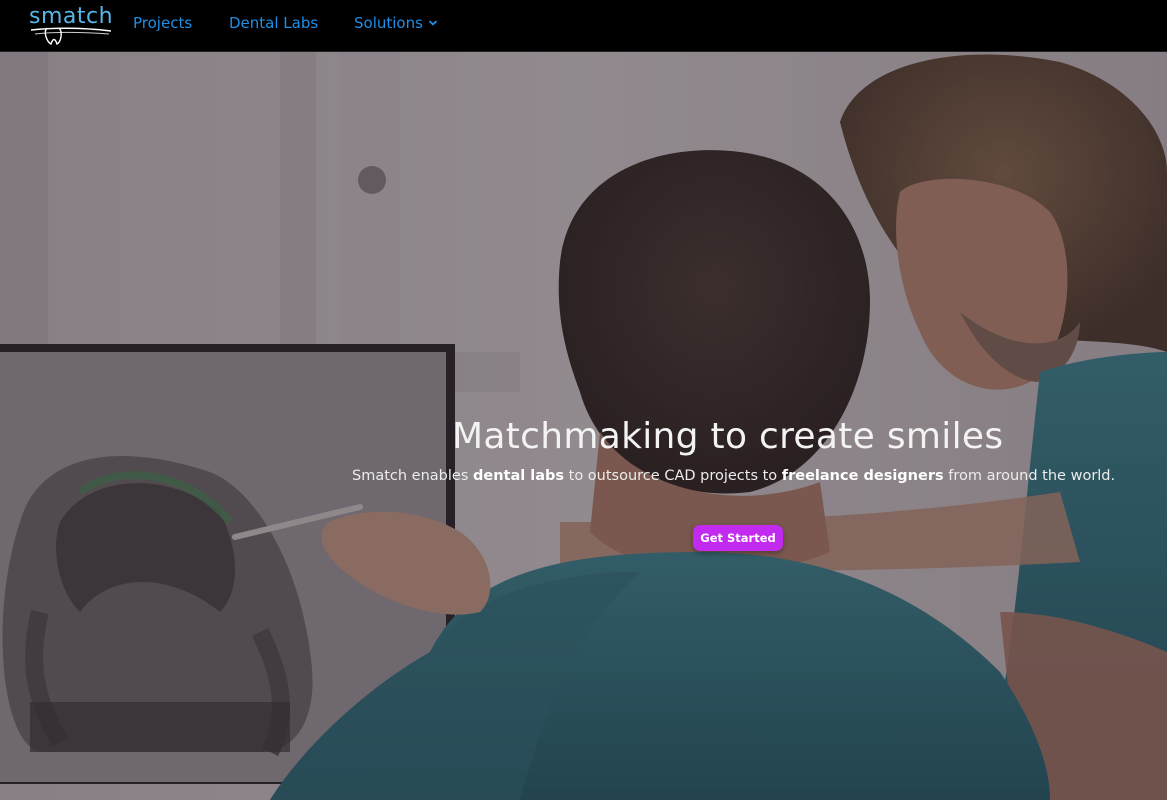 The height and width of the screenshot is (800, 1167). I want to click on nav-solutions-label: Solutions, so click(388, 23).